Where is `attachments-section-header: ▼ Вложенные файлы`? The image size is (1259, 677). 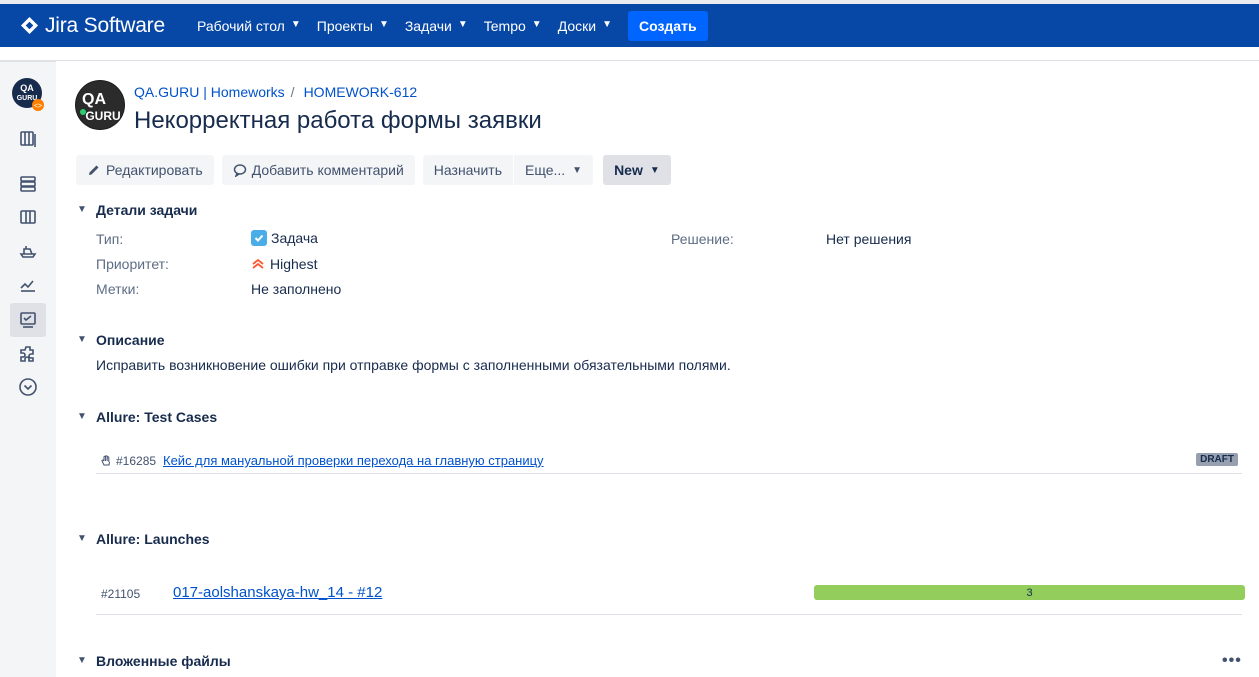 attachments-section-header: ▼ Вложенные файлы is located at coordinates (154, 661).